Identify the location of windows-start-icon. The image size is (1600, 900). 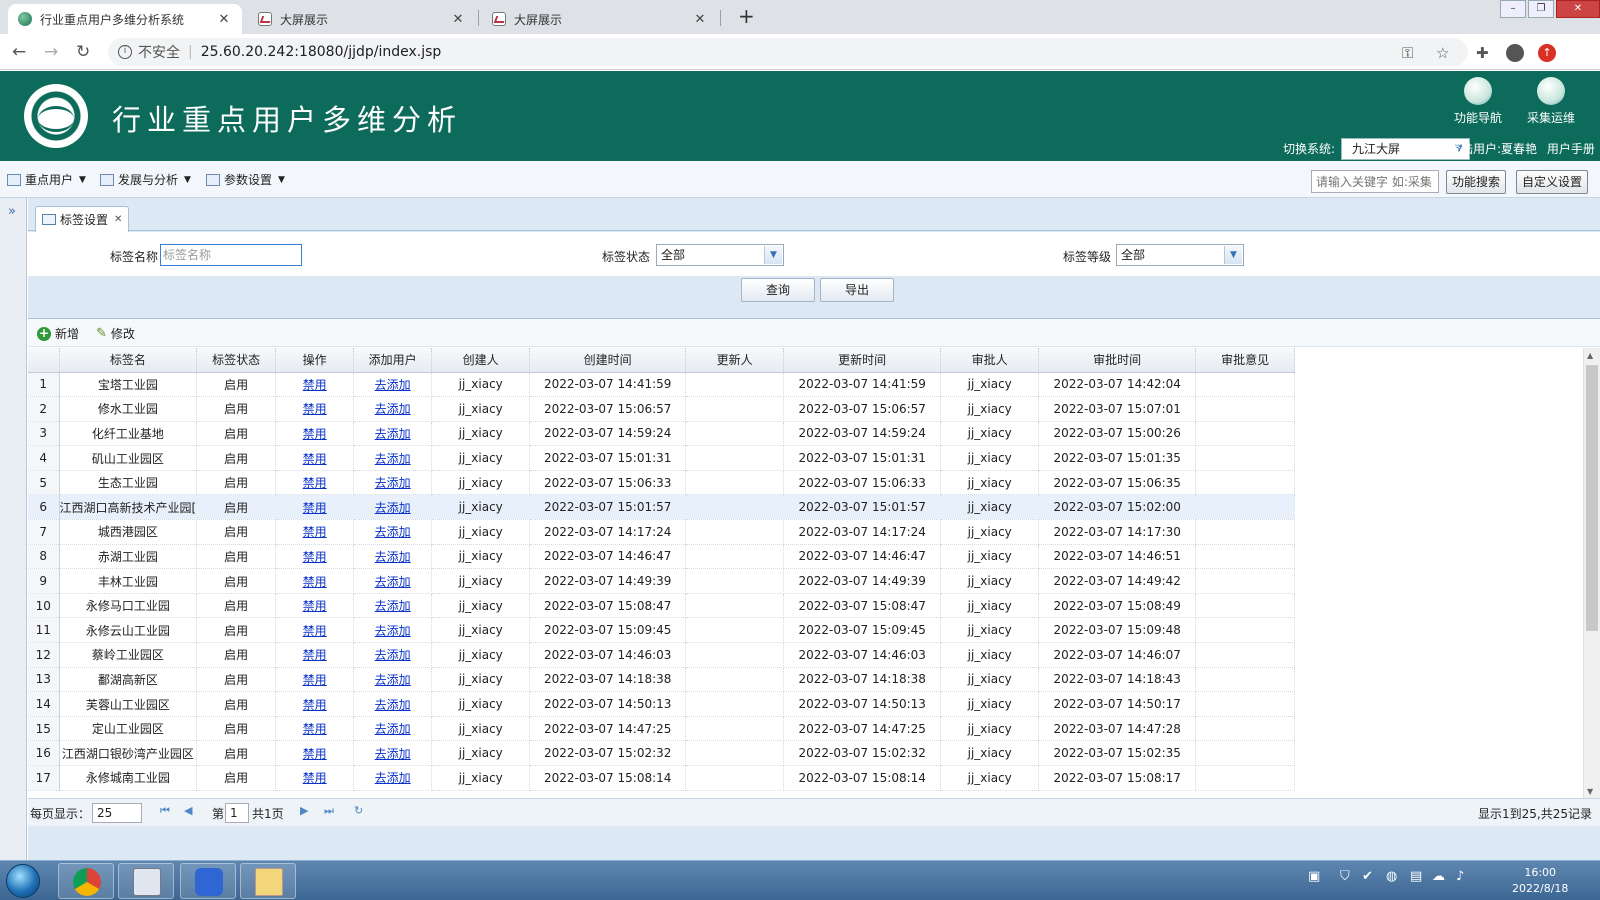
(23, 881).